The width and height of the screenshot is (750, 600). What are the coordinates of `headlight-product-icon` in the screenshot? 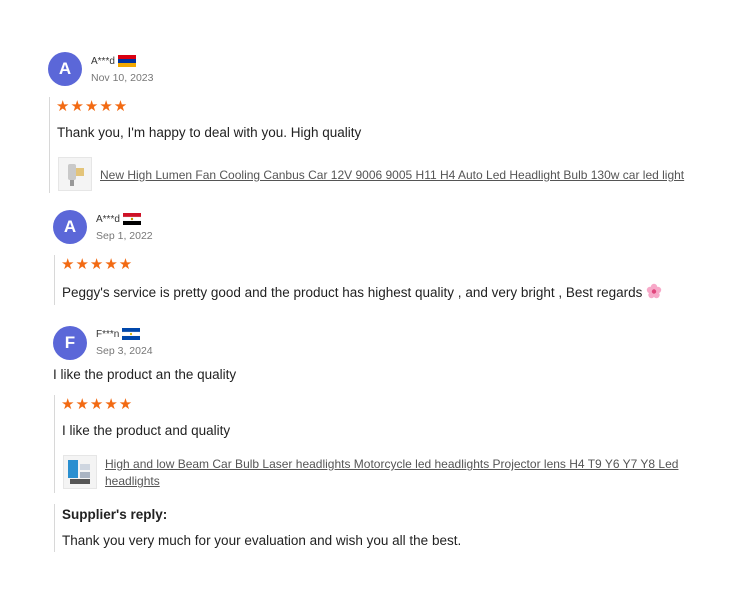 It's located at (79, 472).